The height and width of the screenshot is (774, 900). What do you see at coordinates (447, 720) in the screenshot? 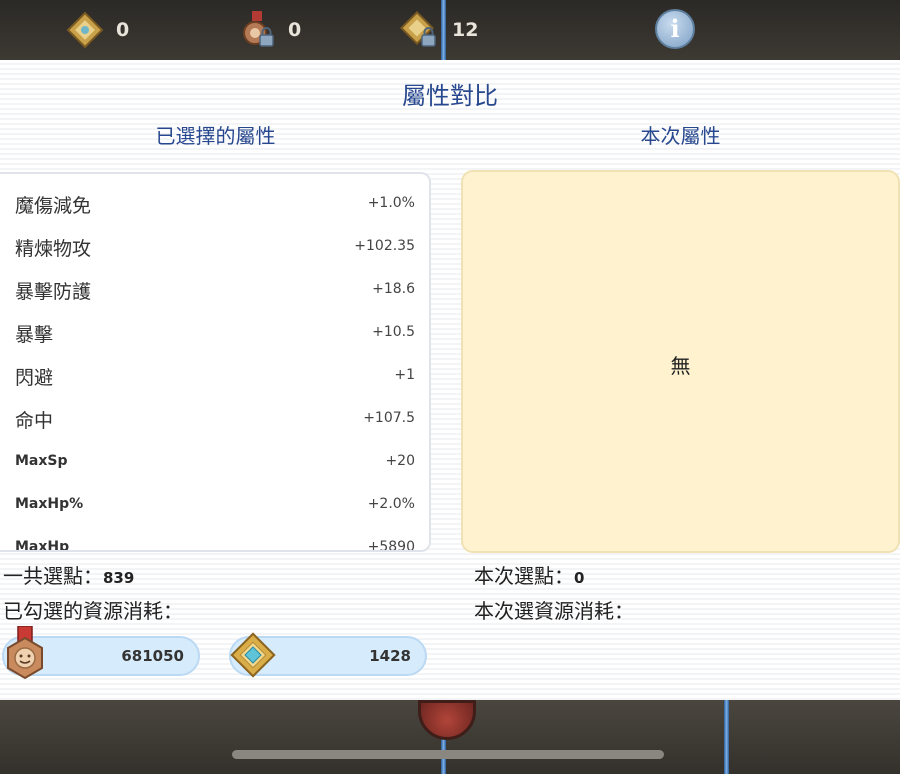
I see `red-seal-decoration` at bounding box center [447, 720].